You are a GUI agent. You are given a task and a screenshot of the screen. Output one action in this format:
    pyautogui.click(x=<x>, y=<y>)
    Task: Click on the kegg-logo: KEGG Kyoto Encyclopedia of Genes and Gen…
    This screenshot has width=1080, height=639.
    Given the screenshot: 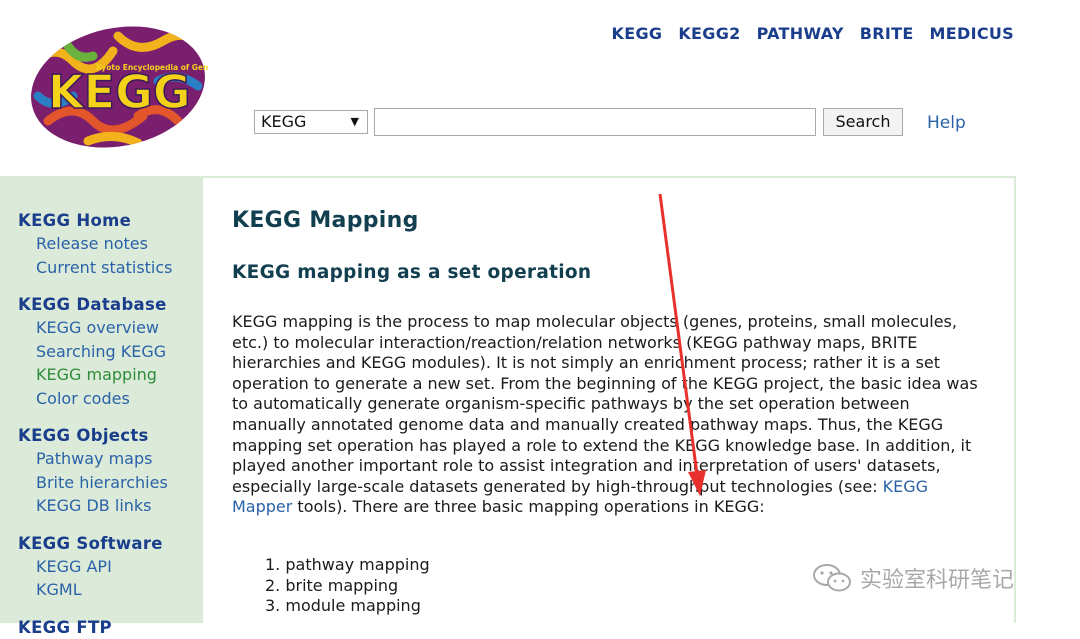 What is the action you would take?
    pyautogui.click(x=118, y=87)
    